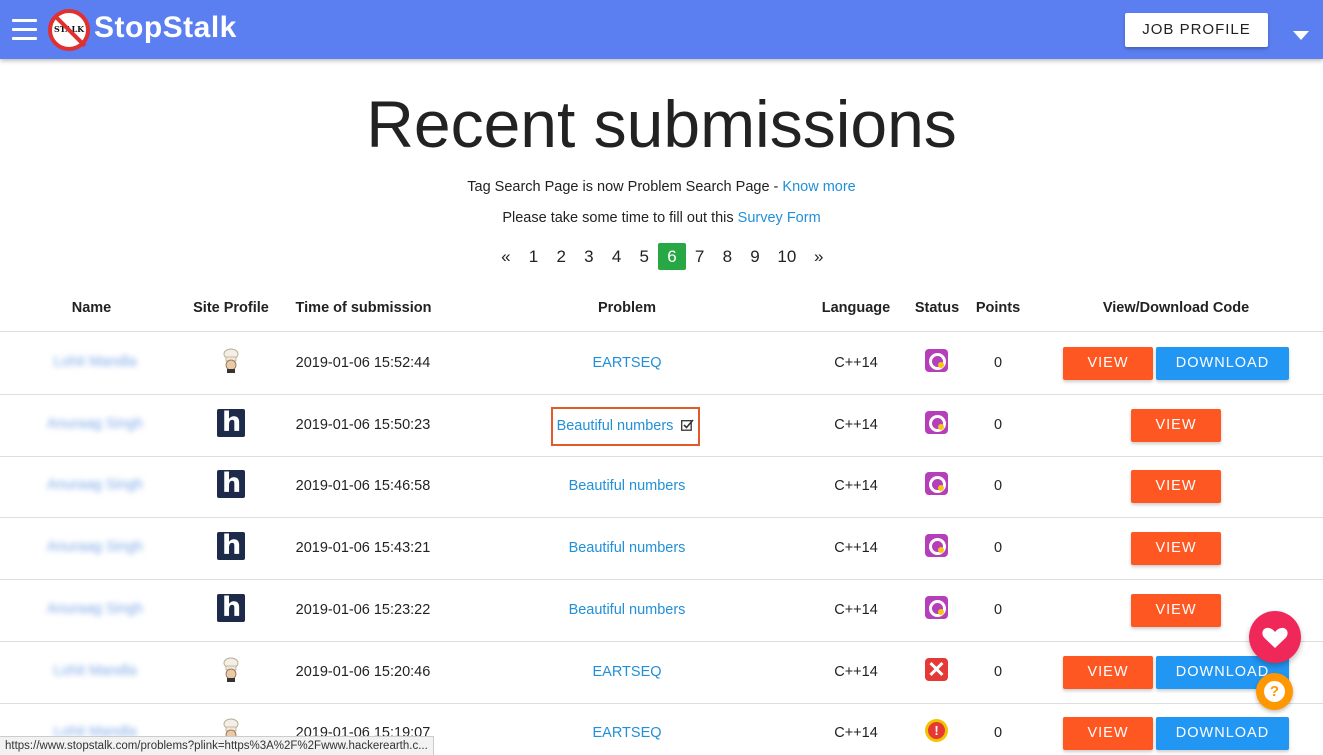 Image resolution: width=1323 pixels, height=755 pixels. I want to click on submission-time: 2019-01-06 15:46:58, so click(363, 486).